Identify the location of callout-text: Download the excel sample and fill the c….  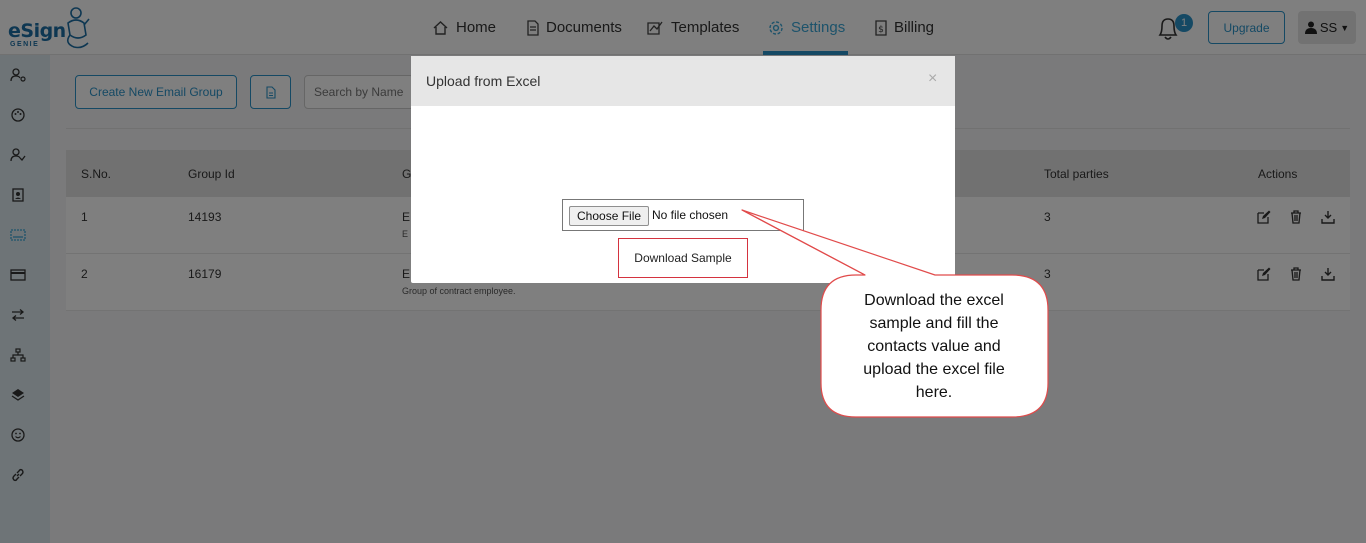
(934, 346).